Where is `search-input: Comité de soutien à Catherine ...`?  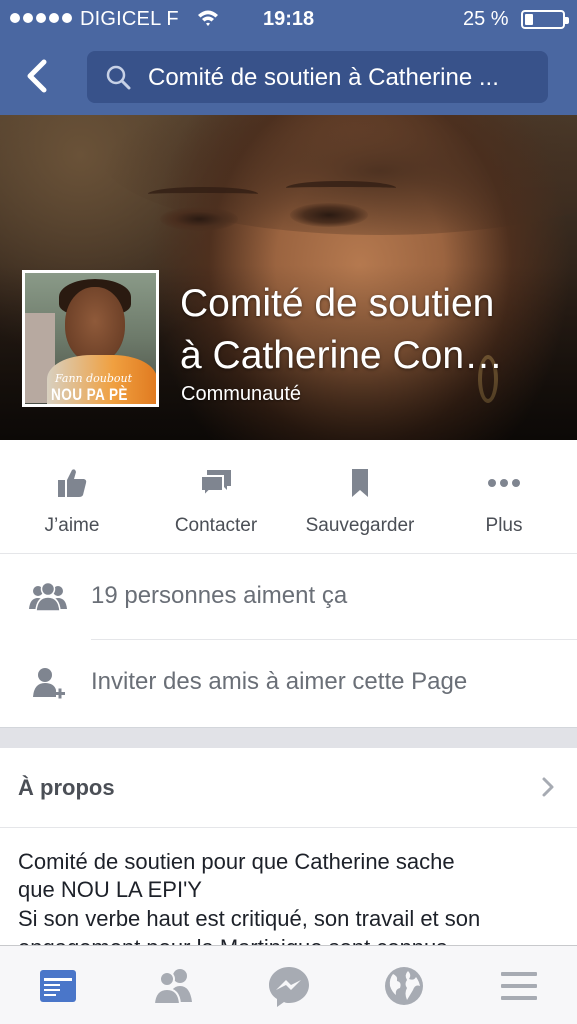 search-input: Comité de soutien à Catherine ... is located at coordinates (317, 77).